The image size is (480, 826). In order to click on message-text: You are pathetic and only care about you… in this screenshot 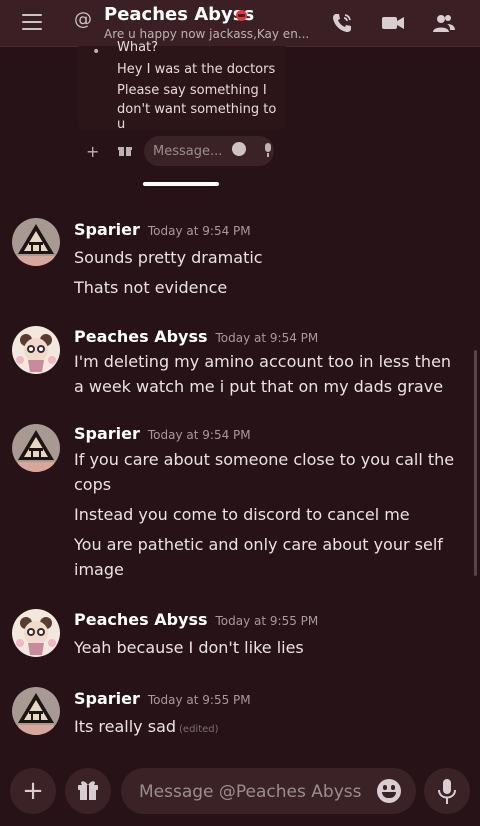, I will do `click(266, 557)`.